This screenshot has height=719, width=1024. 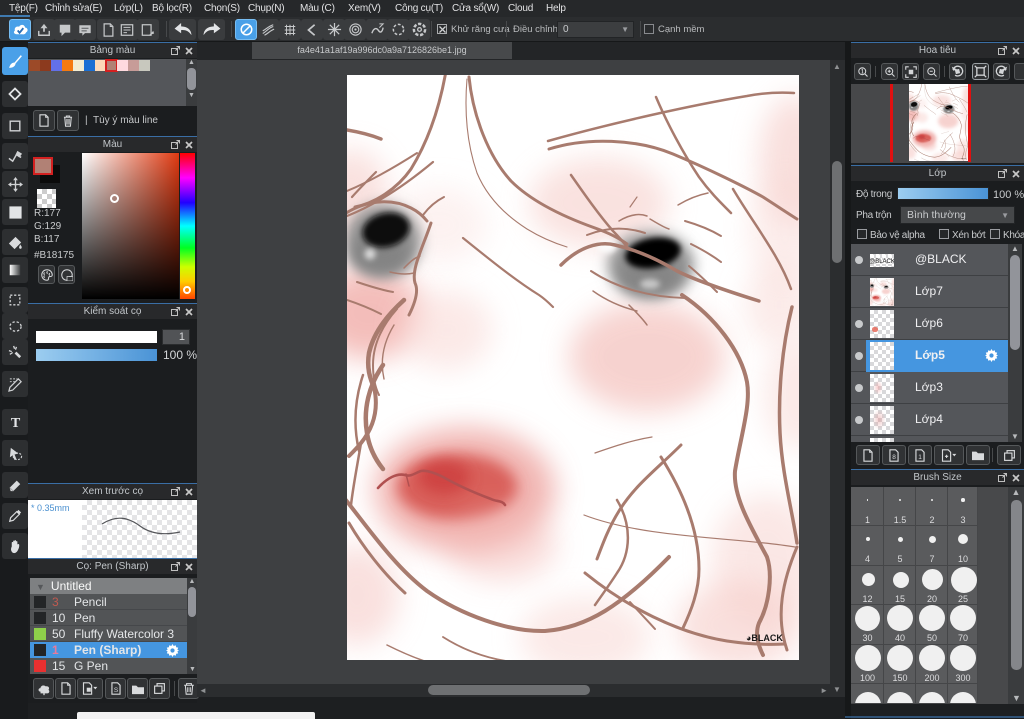 What do you see at coordinates (15, 422) in the screenshot?
I see `svg-text: T` at bounding box center [15, 422].